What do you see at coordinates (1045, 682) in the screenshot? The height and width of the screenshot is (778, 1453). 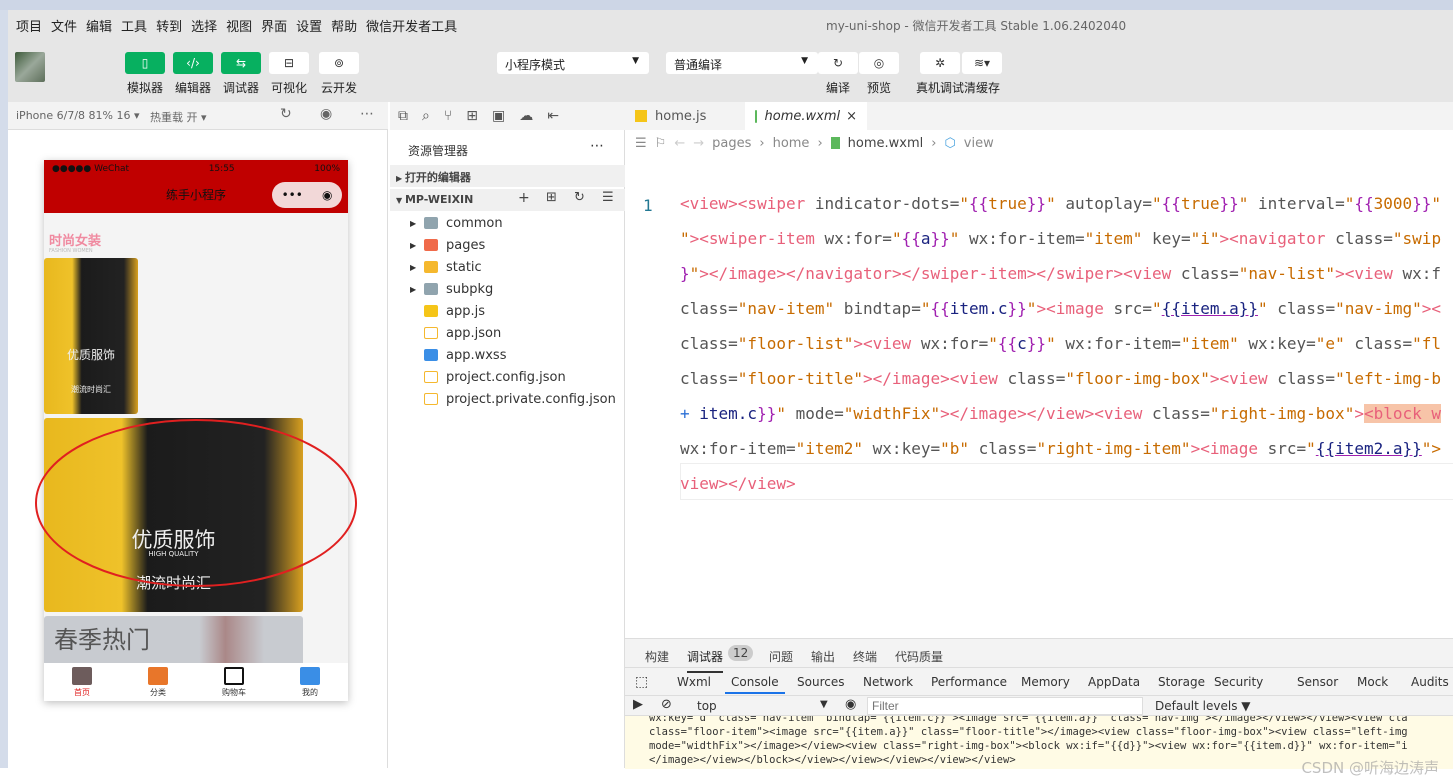 I see `devtools-tab-memory: Memory` at bounding box center [1045, 682].